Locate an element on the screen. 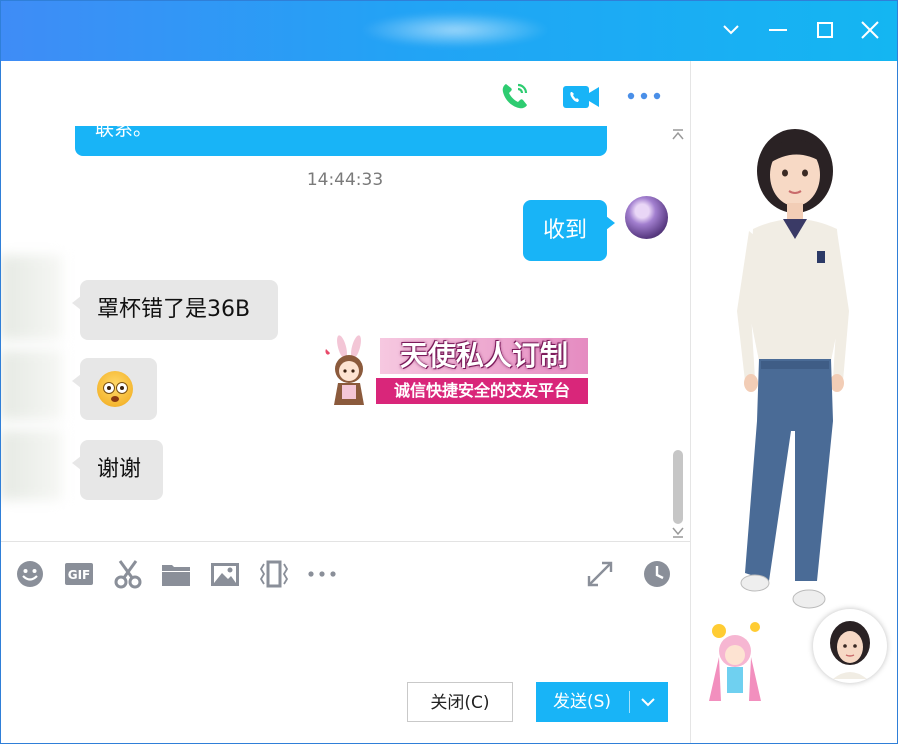  close-icon is located at coordinates (870, 30).